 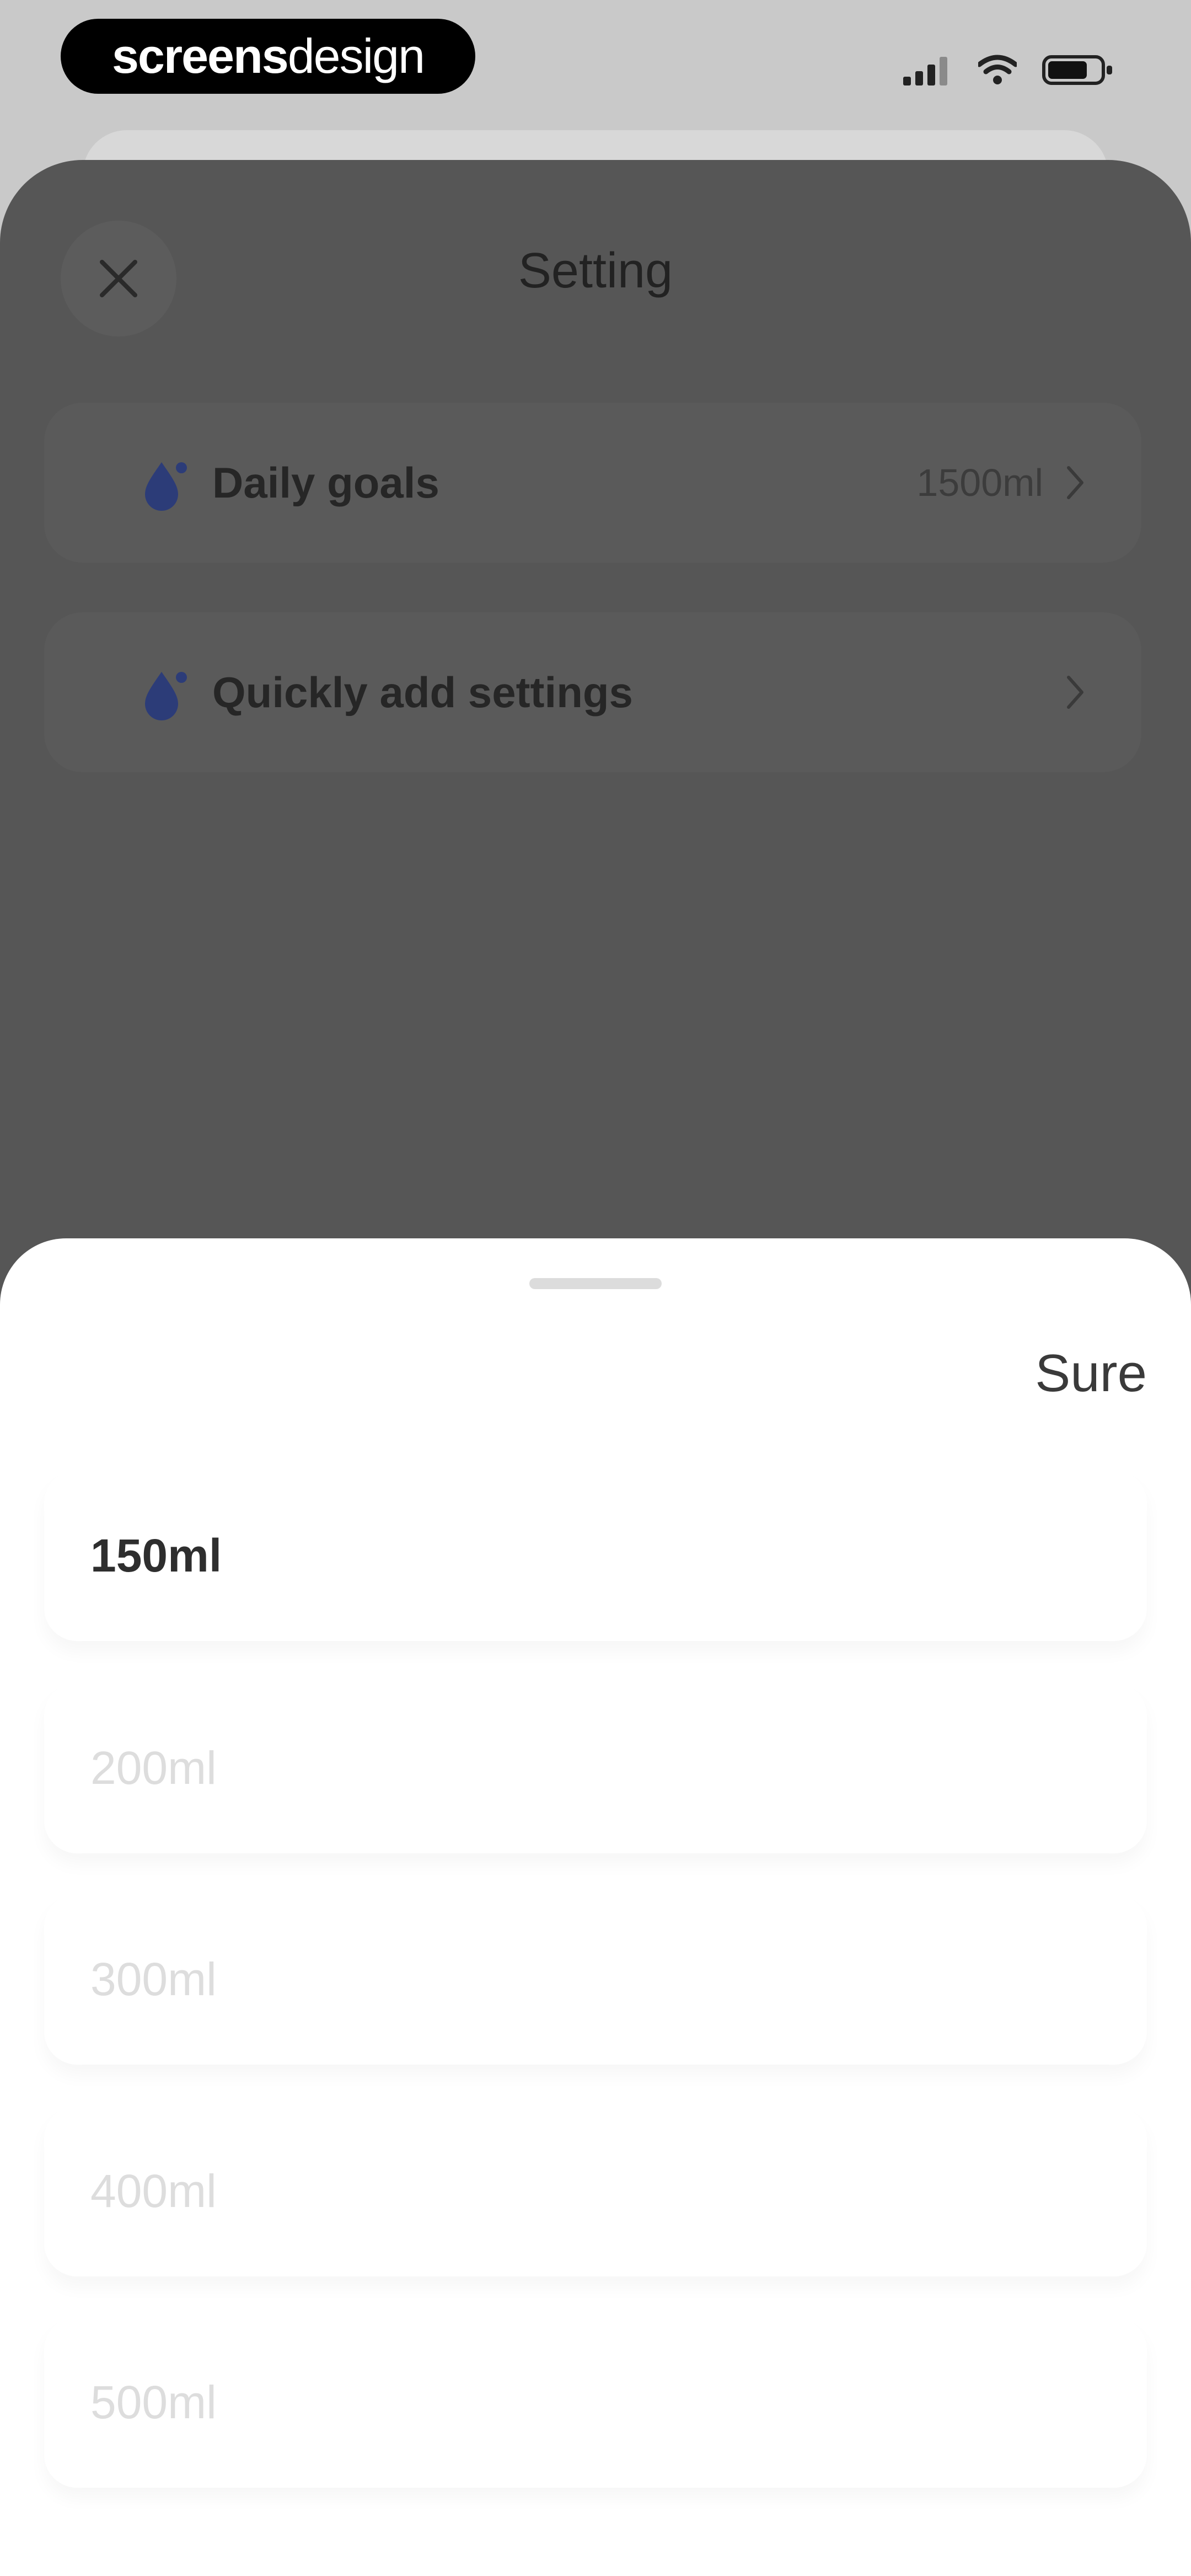 I want to click on wifi-icon, so click(x=997, y=69).